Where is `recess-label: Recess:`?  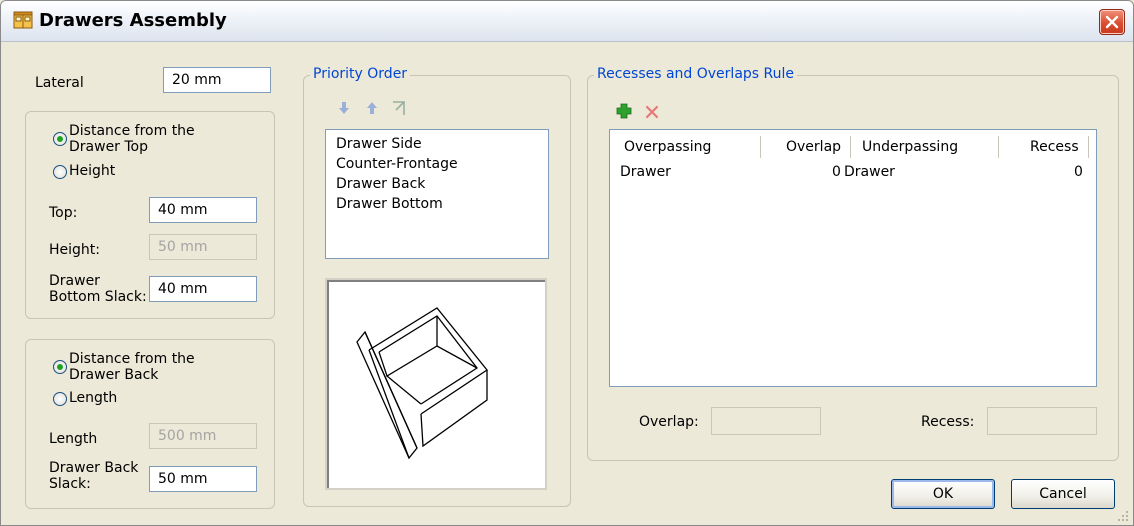 recess-label: Recess: is located at coordinates (948, 422).